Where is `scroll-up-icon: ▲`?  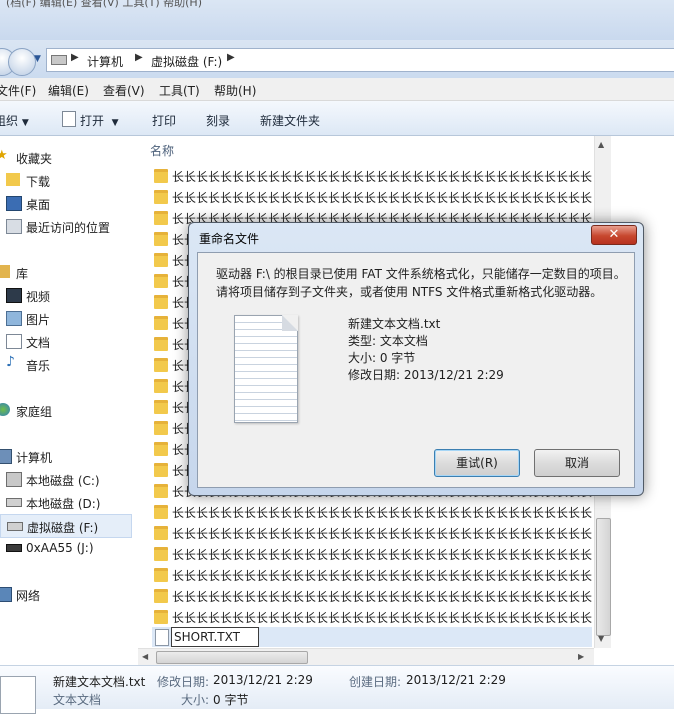 scroll-up-icon: ▲ is located at coordinates (601, 144).